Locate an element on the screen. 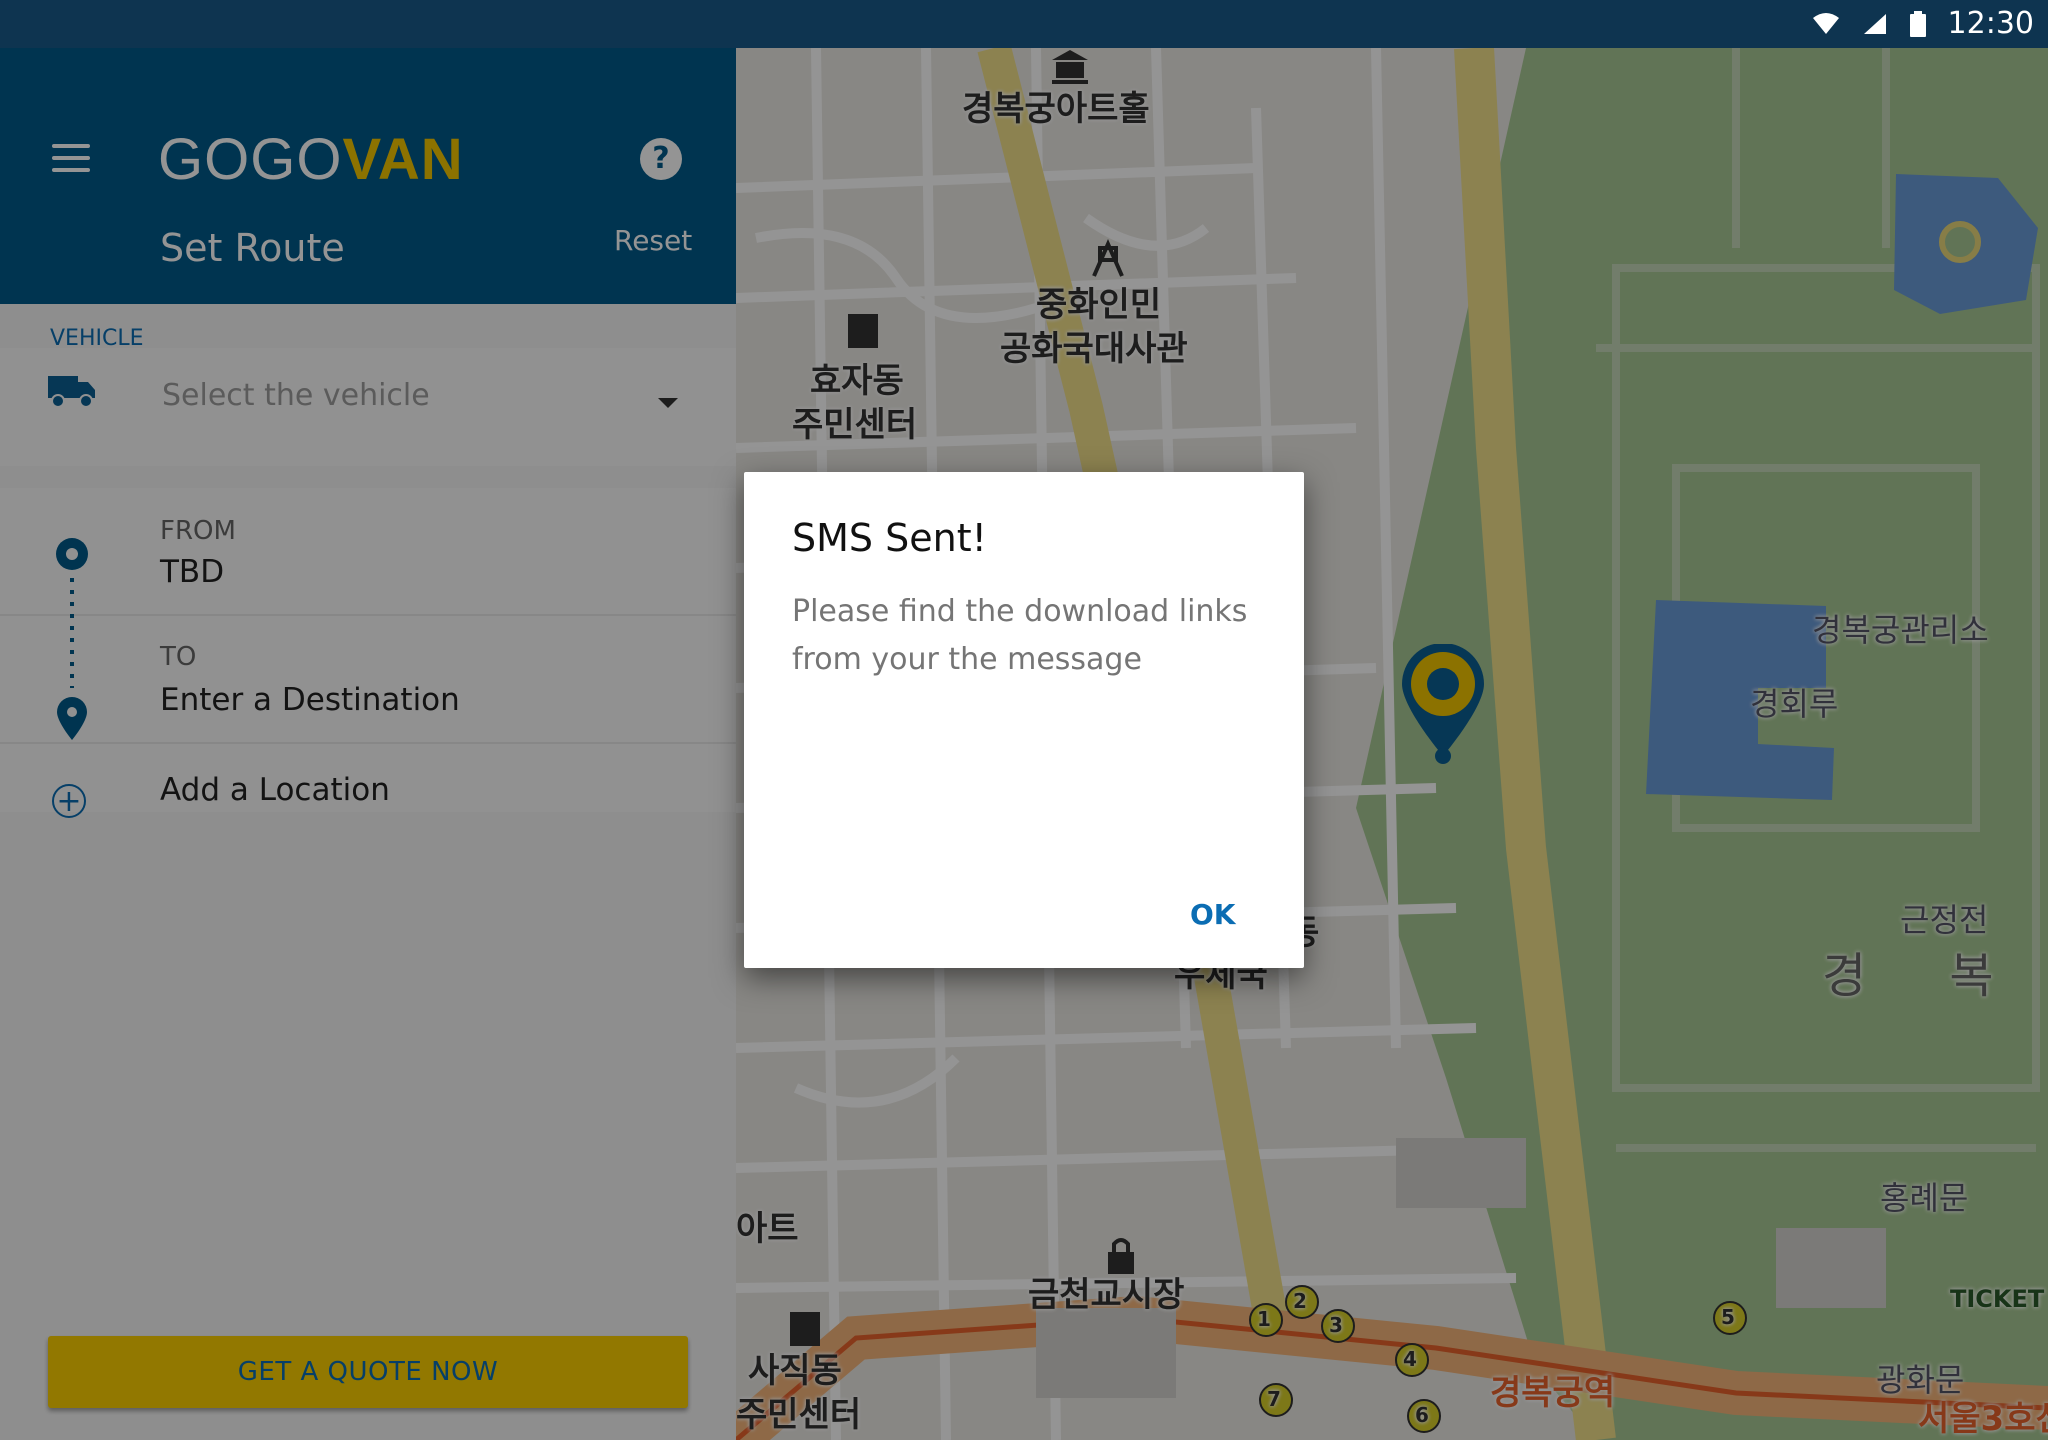 This screenshot has height=1440, width=2048. wifi-icon is located at coordinates (1825, 23).